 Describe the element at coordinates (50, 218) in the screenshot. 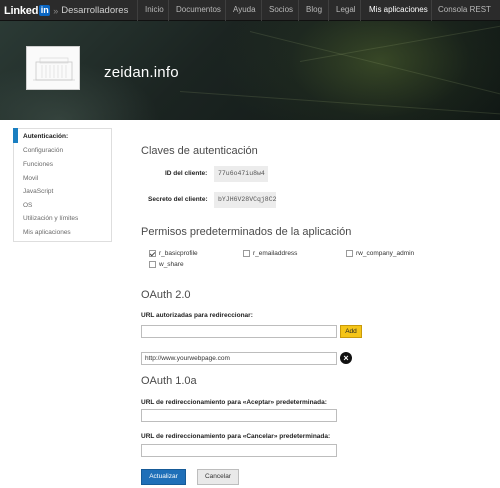

I see `sidebar-item-utilizacion: Utilización y límites` at that location.